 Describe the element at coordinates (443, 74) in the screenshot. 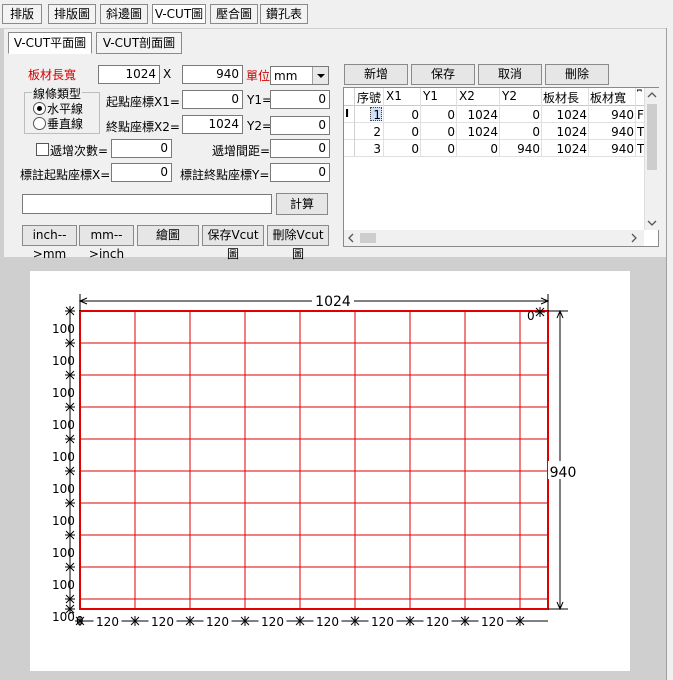

I see `save-button: 保存` at that location.